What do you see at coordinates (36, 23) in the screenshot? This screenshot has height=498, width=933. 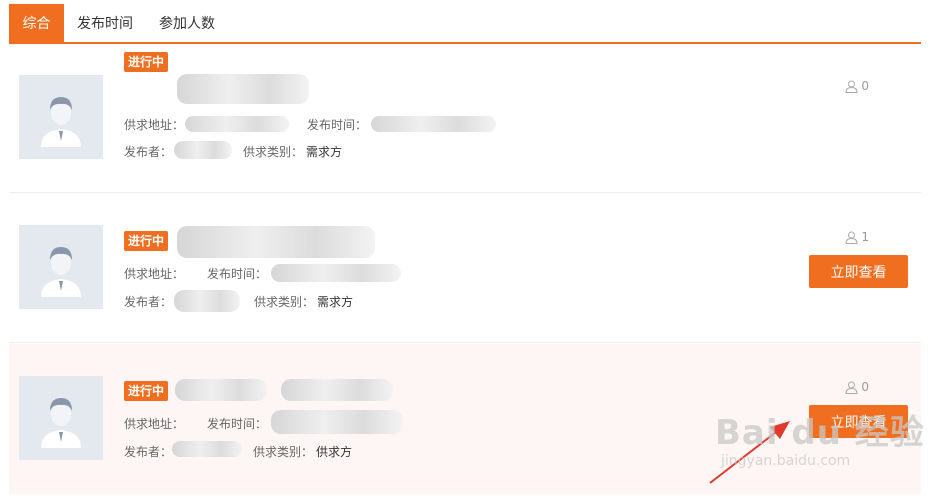 I see `tab-comprehensive: 综合` at bounding box center [36, 23].